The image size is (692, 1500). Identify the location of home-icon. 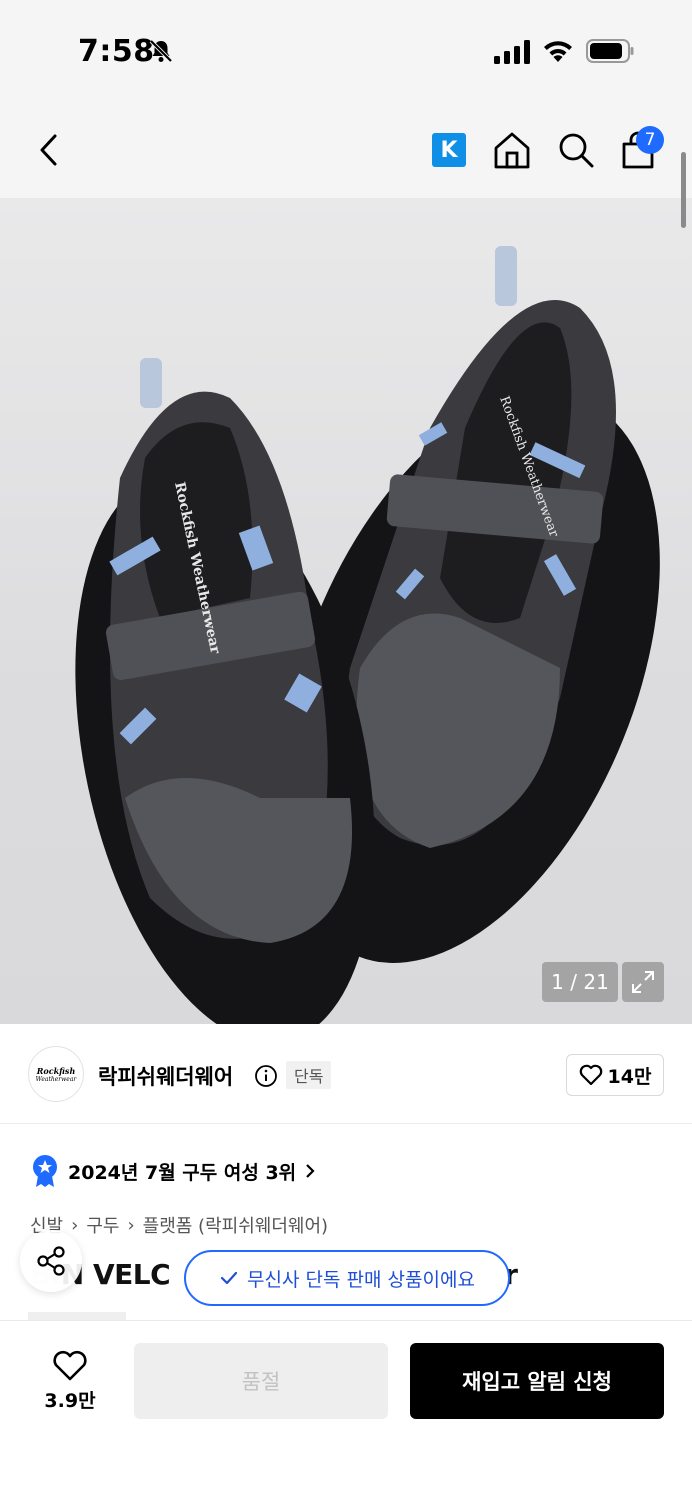
(512, 150).